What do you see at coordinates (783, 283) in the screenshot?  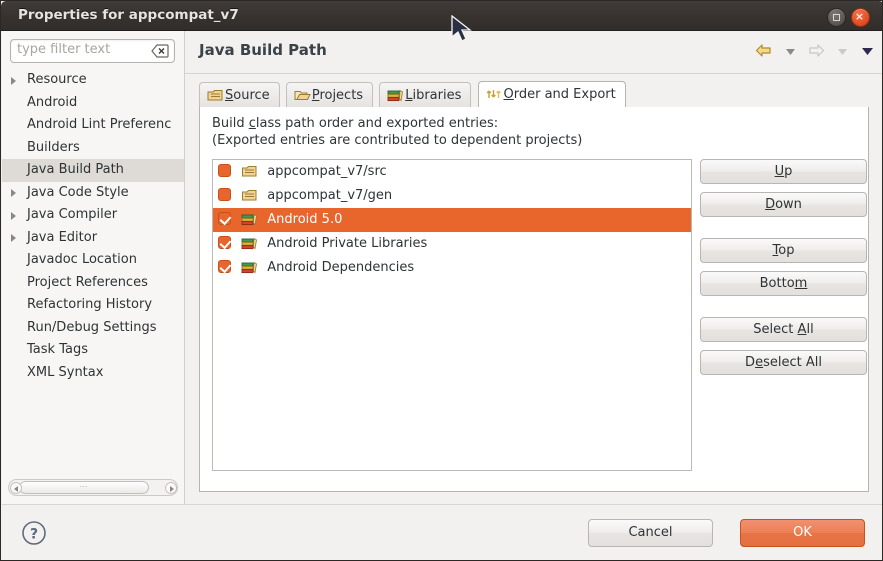 I see `move-bottom-button: Bottom` at bounding box center [783, 283].